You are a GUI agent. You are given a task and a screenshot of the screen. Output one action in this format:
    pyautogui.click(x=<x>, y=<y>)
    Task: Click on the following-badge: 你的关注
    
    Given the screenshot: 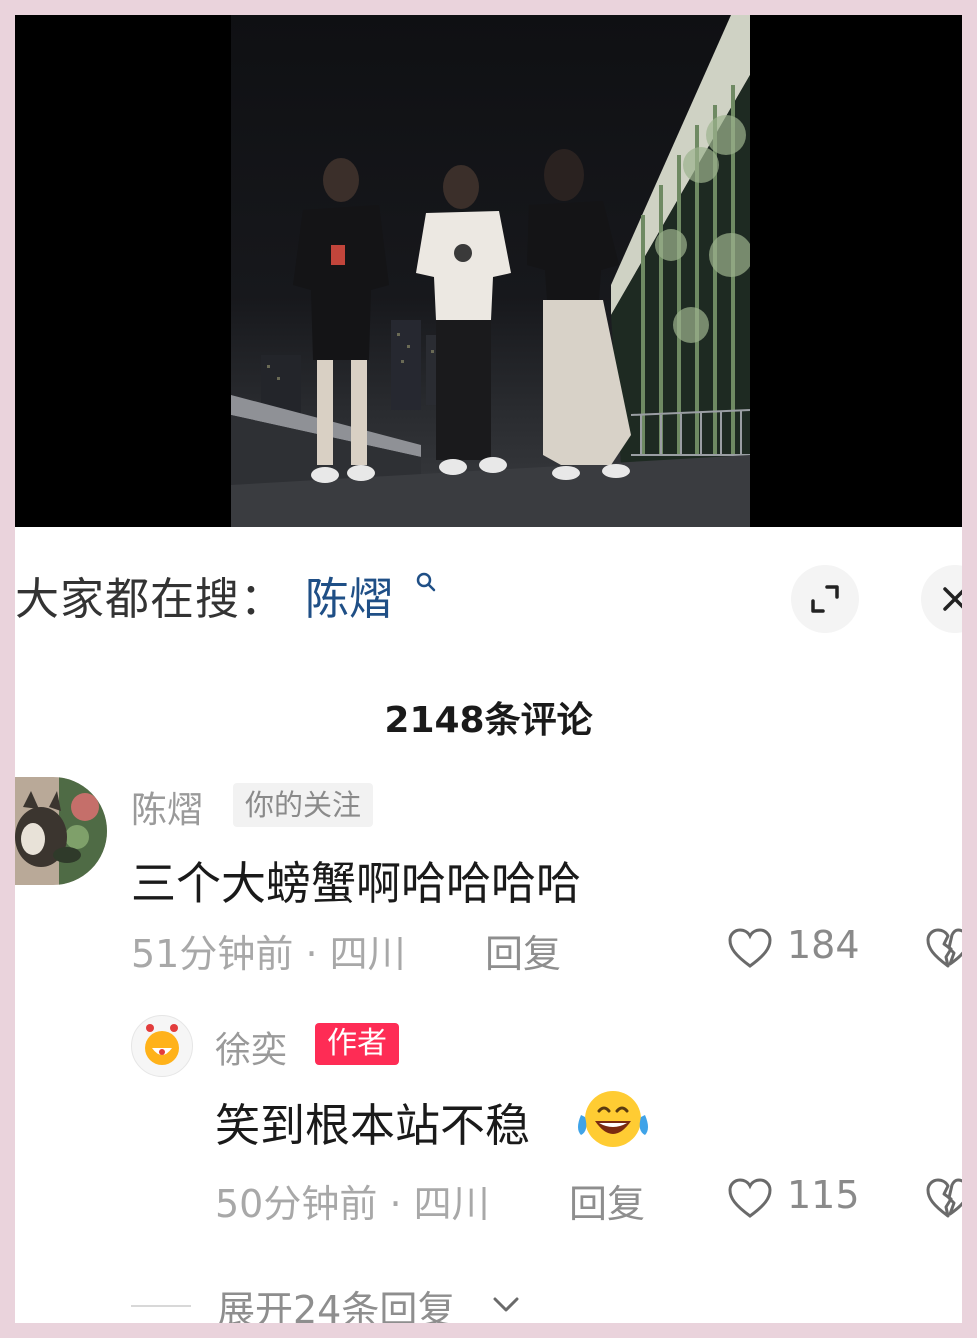 What is the action you would take?
    pyautogui.click(x=303, y=805)
    